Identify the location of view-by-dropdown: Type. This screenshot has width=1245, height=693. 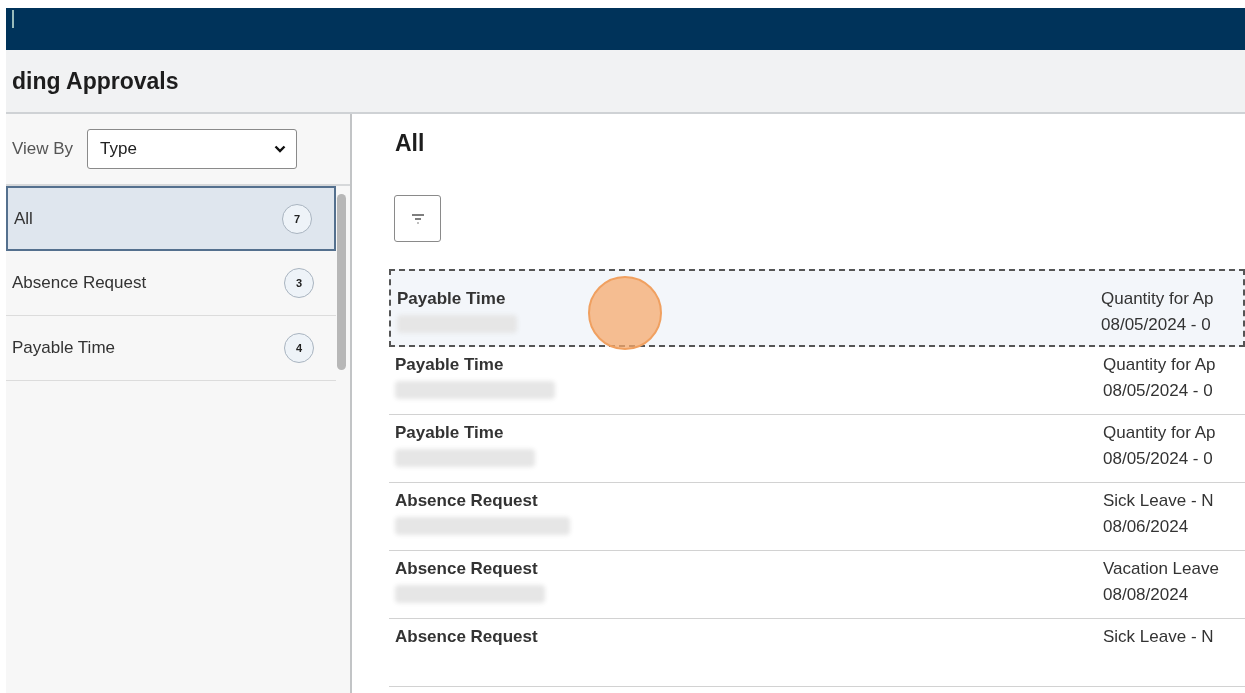
(192, 149).